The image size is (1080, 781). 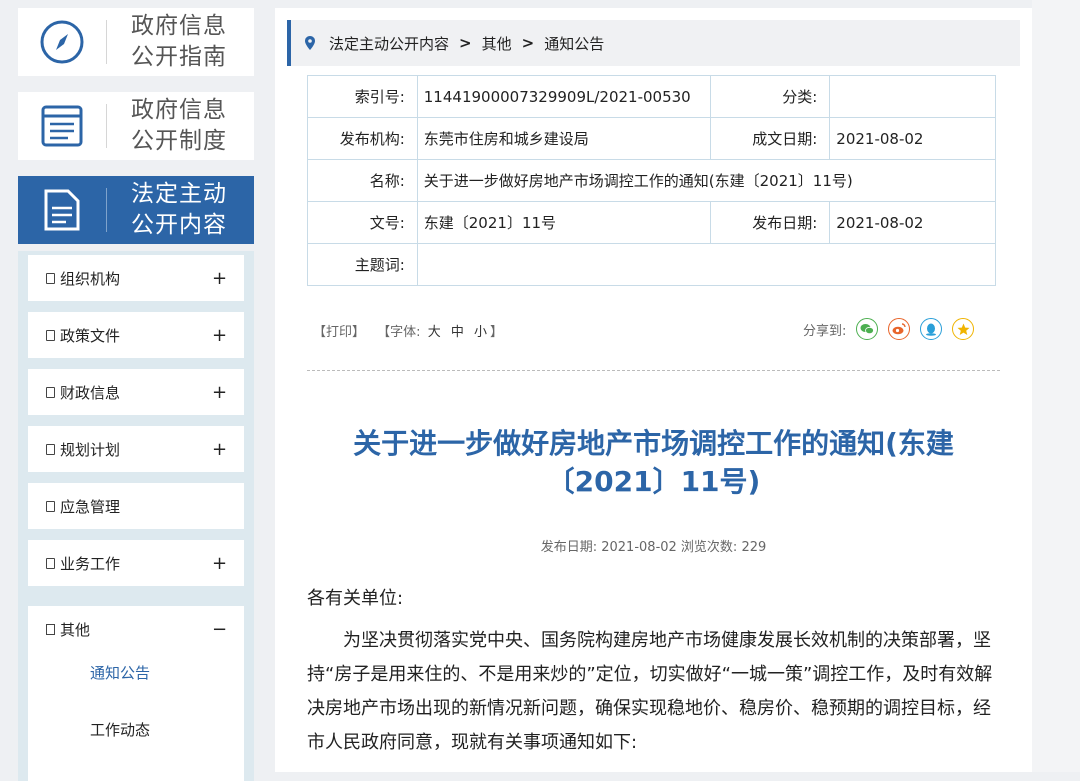 I want to click on meta-index-value: 11441900007329909L/2021-00530, so click(x=563, y=96).